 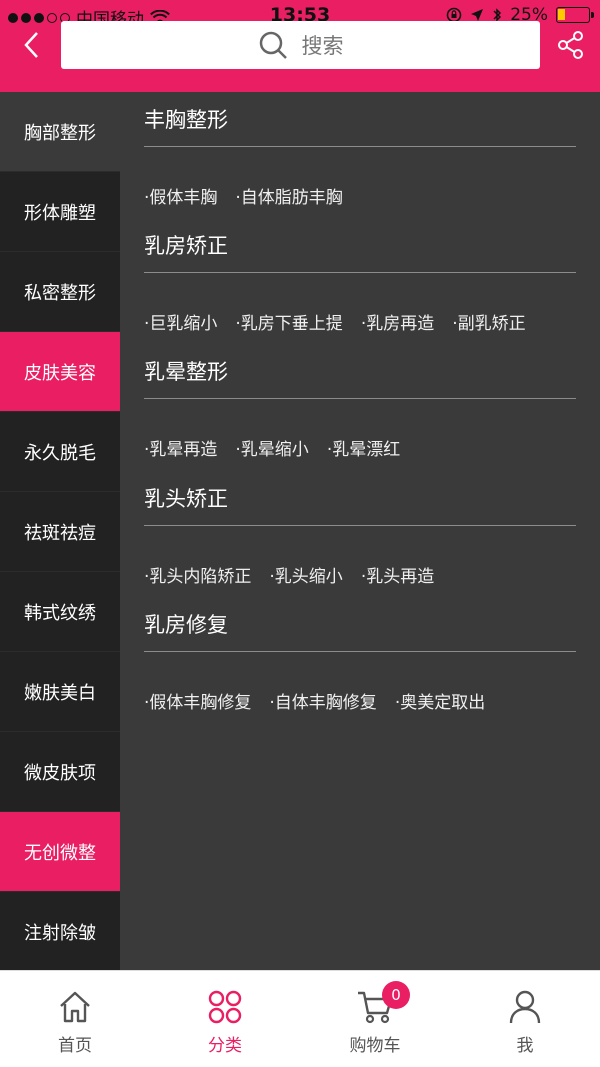 I want to click on sidebar-item-label: 微皮肤项, so click(x=60, y=773).